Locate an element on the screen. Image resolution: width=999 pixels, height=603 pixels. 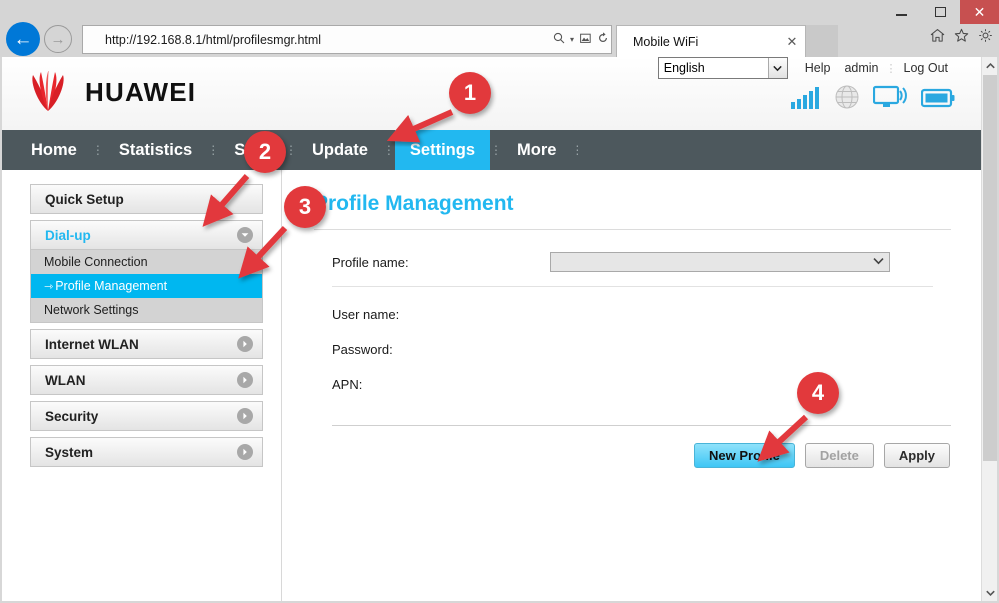
sidebar-item-wlan: WLAN is located at coordinates (146, 380).